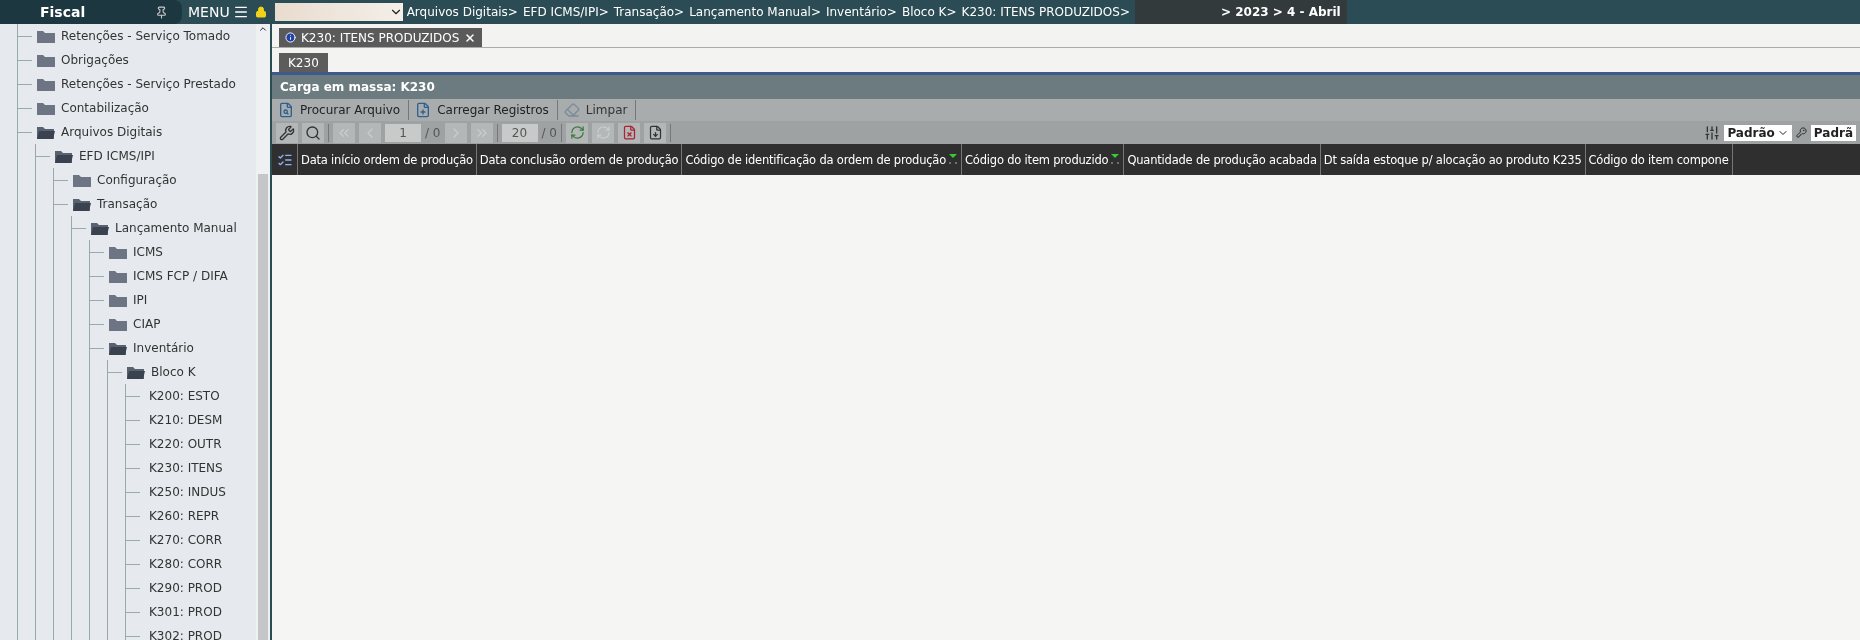 Image resolution: width=1860 pixels, height=640 pixels. Describe the element at coordinates (816, 159) in the screenshot. I see `column-title: Código de identificação da ordem de produção` at that location.